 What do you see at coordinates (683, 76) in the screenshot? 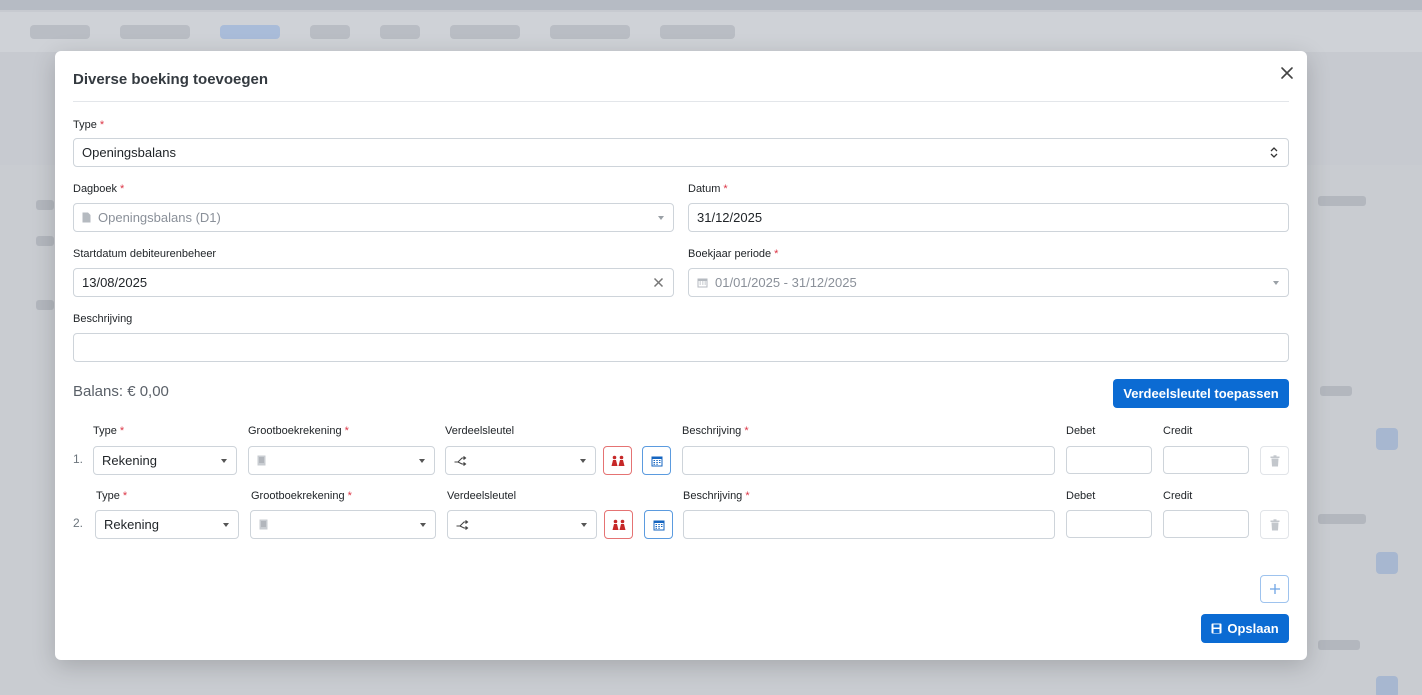
I see `modal-header: Diverse boeking toevoegen` at bounding box center [683, 76].